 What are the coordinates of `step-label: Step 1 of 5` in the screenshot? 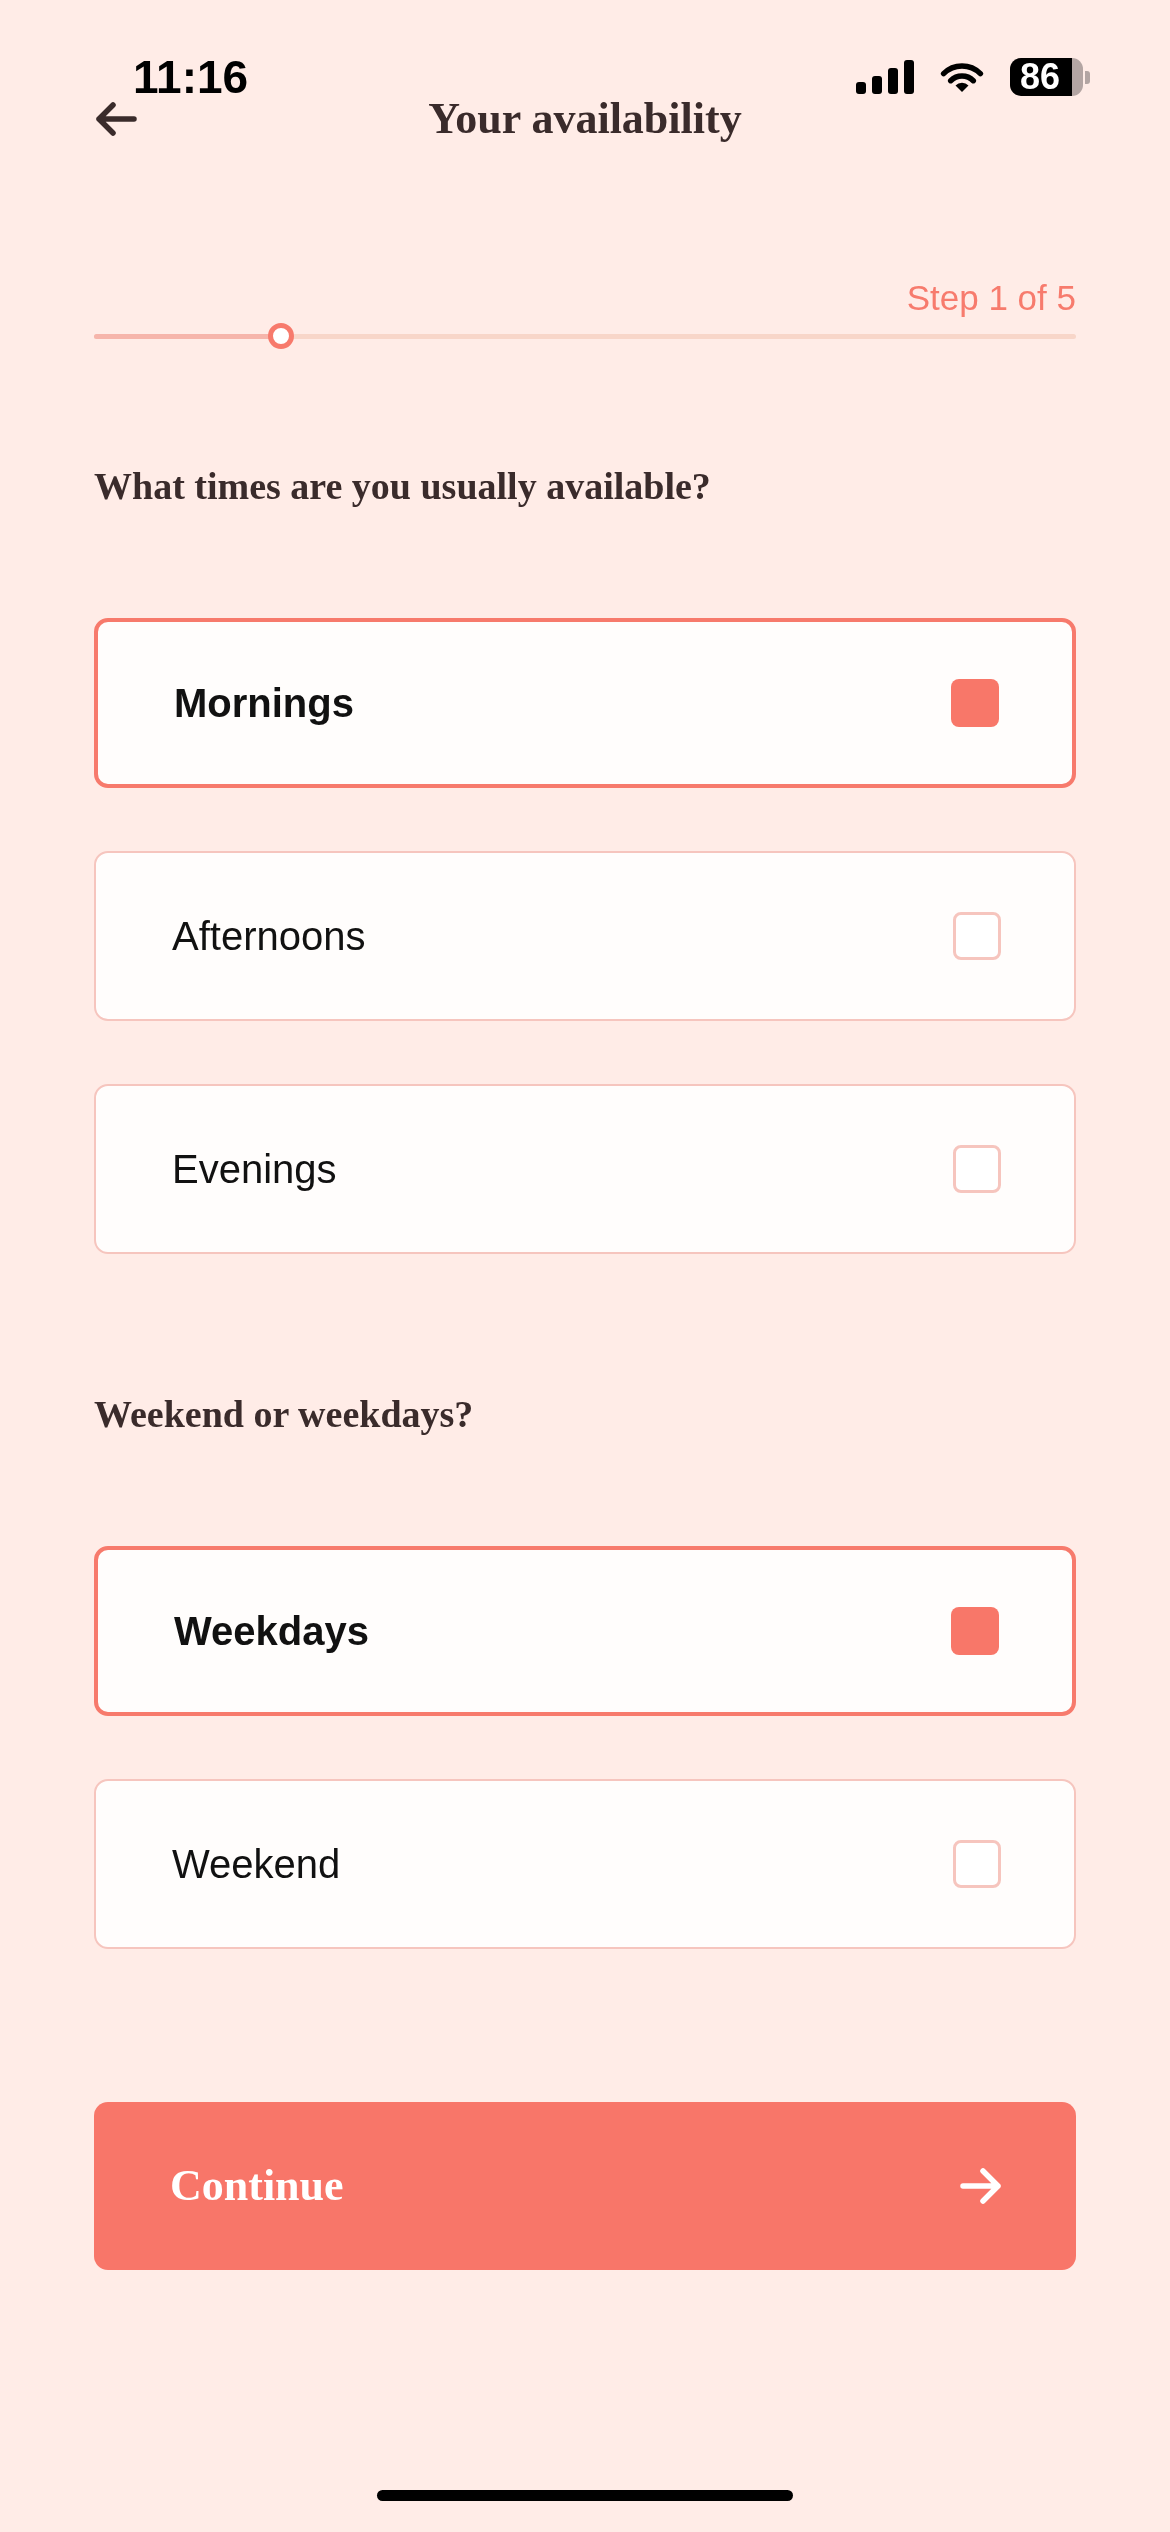 It's located at (991, 298).